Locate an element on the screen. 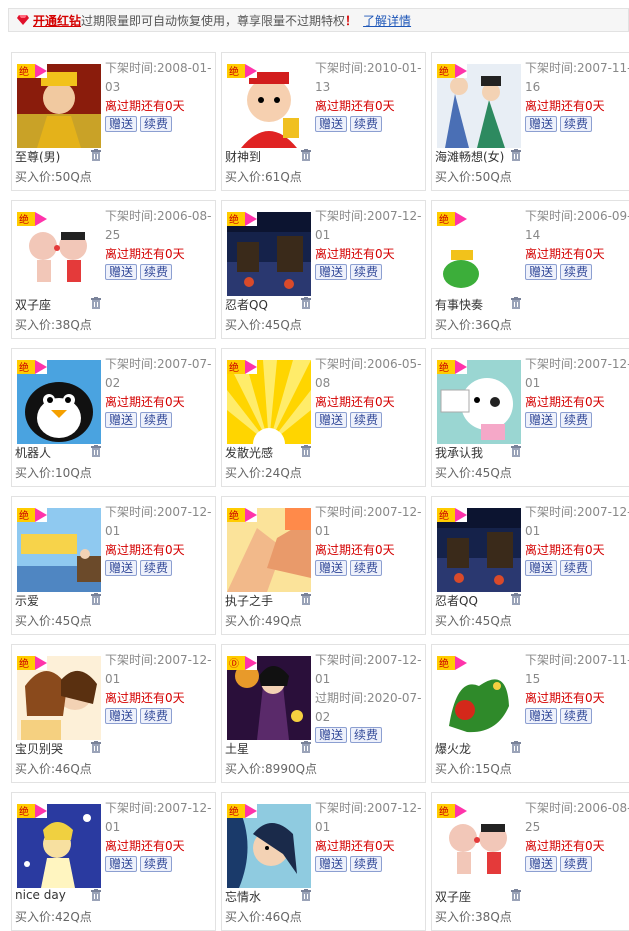 The height and width of the screenshot is (931, 629). item-name: 忘情水 is located at coordinates (243, 897).